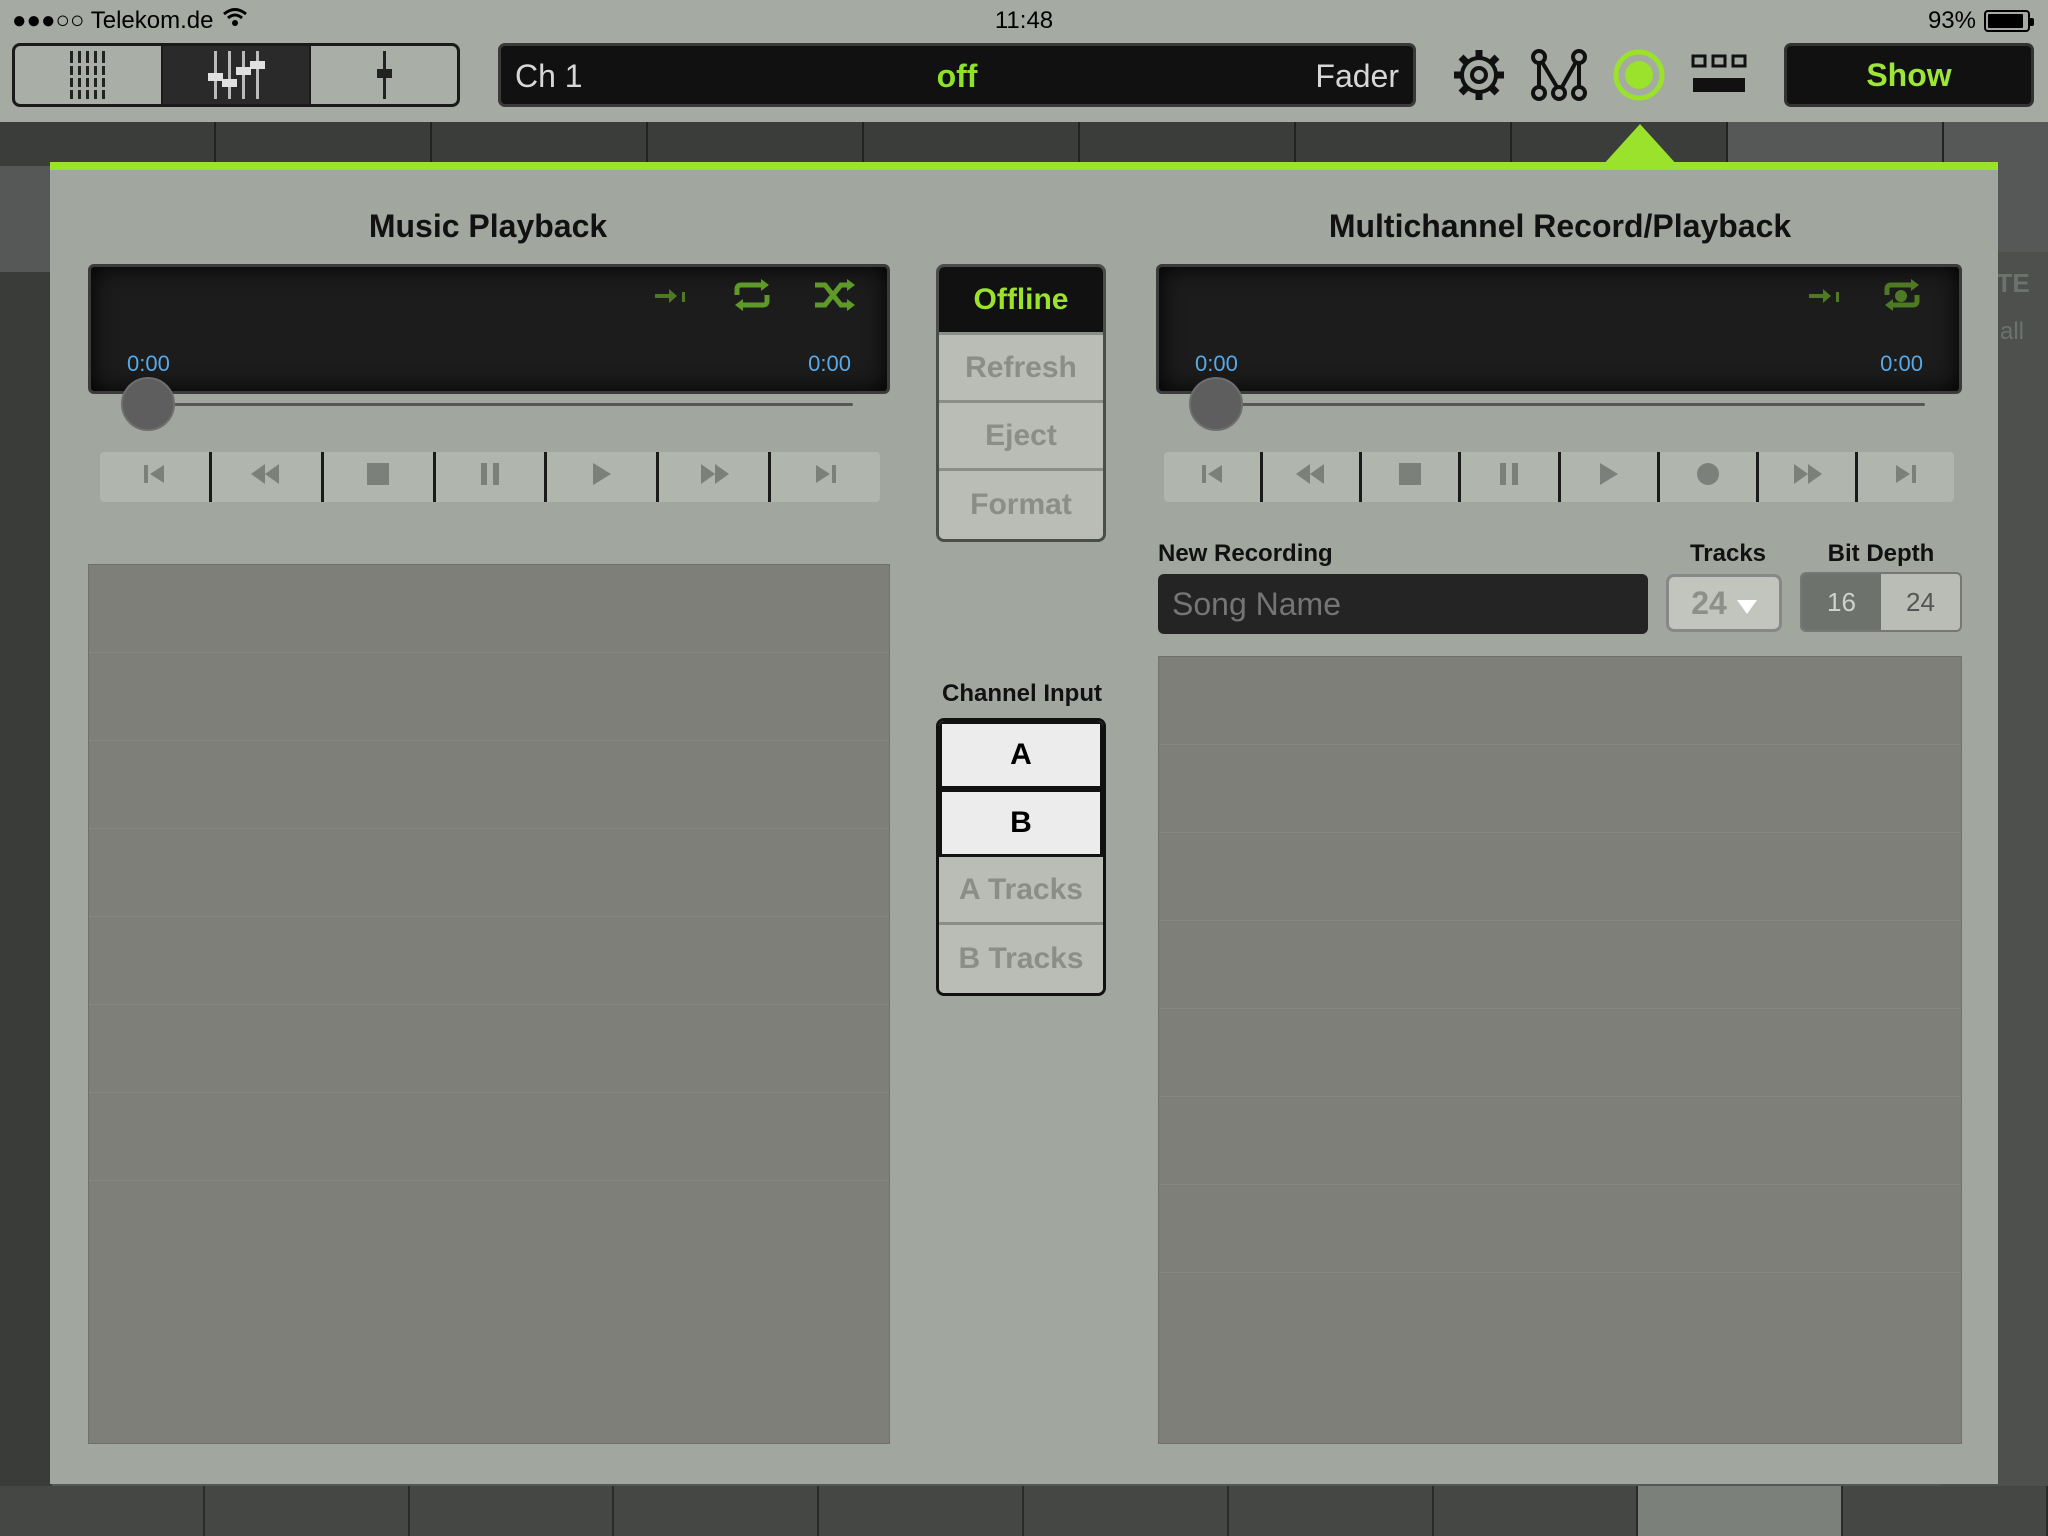  I want to click on chevron-down-icon, so click(1746, 603).